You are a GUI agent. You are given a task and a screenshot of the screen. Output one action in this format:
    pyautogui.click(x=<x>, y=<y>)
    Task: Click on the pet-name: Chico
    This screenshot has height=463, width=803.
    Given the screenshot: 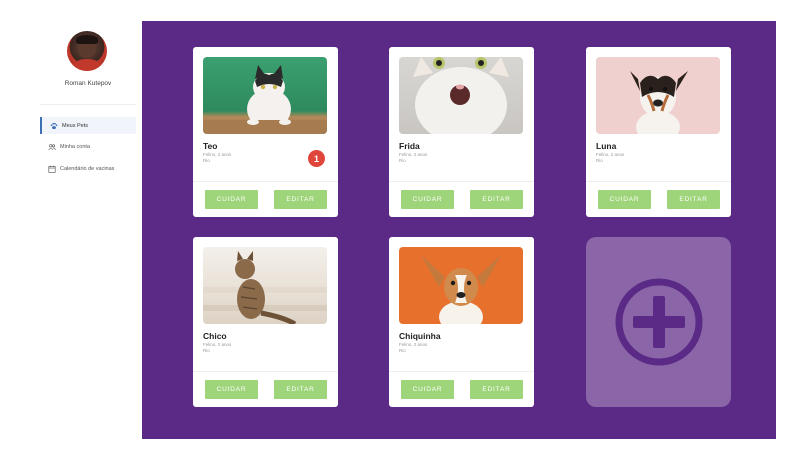 What is the action you would take?
    pyautogui.click(x=215, y=336)
    